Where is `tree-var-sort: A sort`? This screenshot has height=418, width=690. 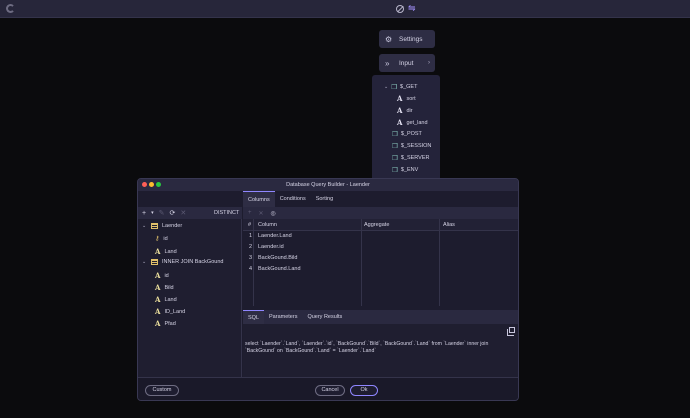 tree-var-sort: A sort is located at coordinates (406, 98).